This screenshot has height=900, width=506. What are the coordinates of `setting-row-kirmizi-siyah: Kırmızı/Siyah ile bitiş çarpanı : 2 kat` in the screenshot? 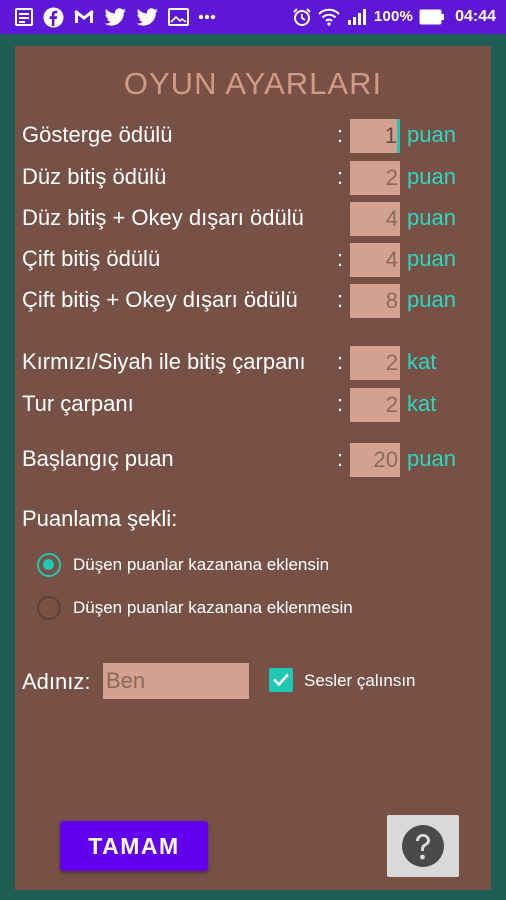 It's located at (252, 363).